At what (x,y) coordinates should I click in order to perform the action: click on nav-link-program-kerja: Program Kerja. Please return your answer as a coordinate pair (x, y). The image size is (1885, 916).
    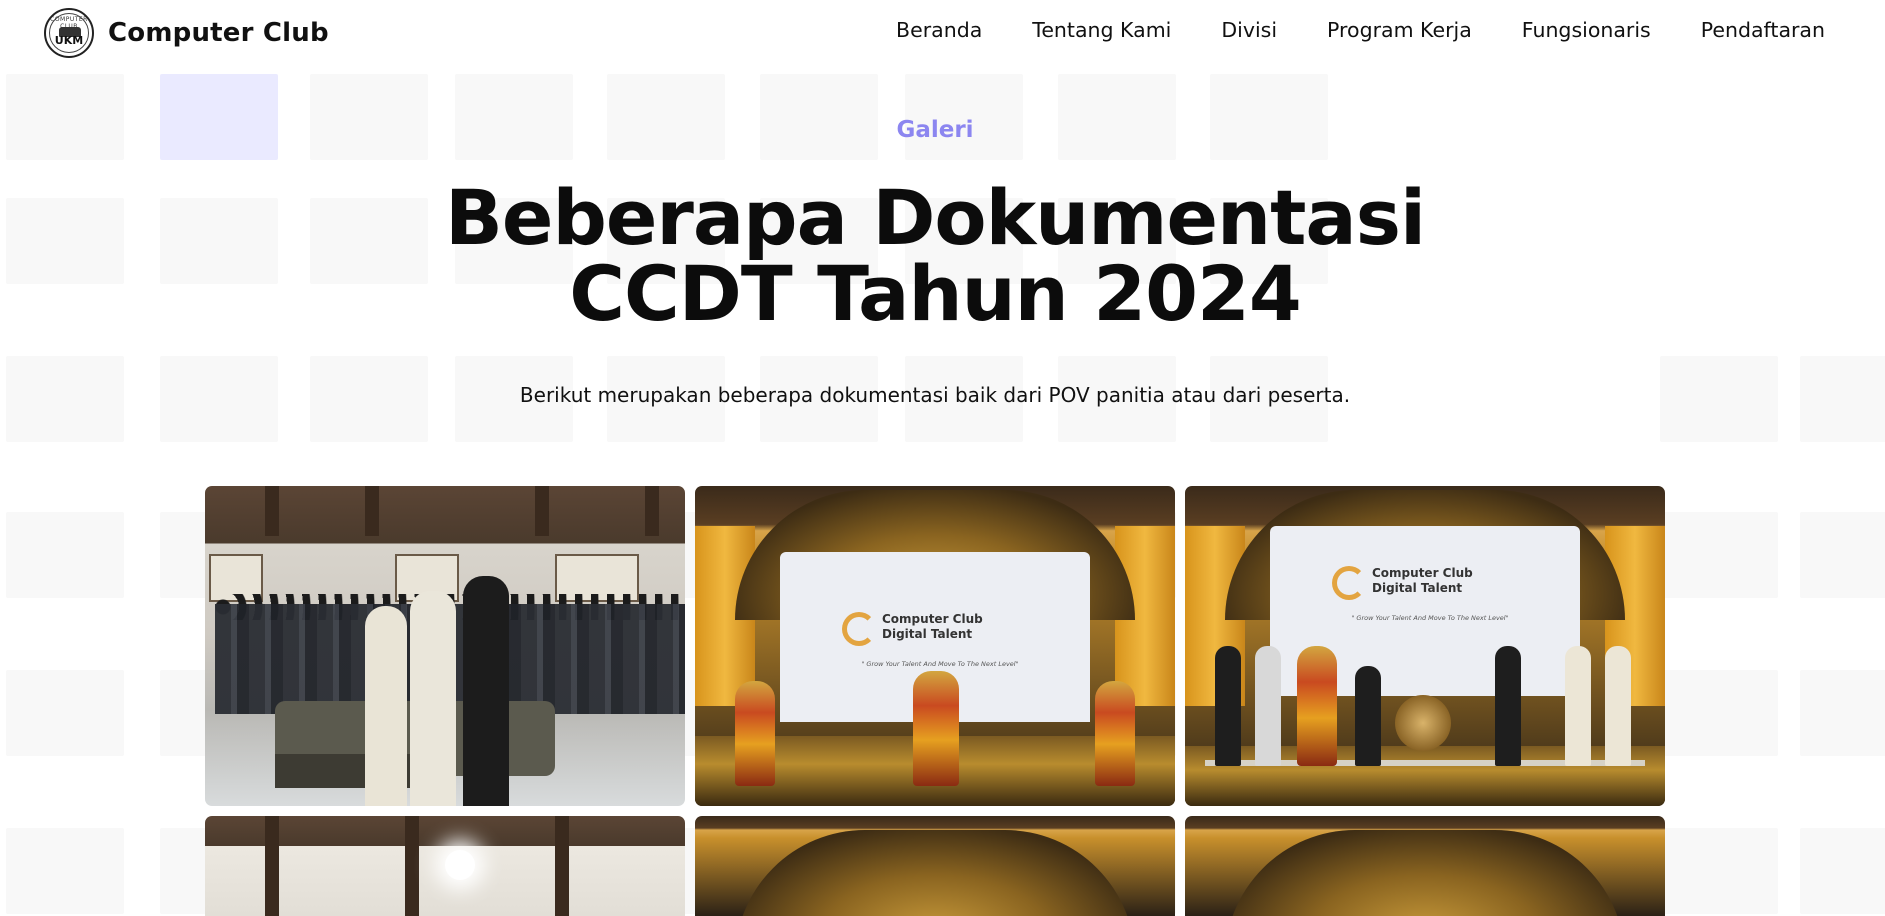
    Looking at the image, I should click on (1399, 30).